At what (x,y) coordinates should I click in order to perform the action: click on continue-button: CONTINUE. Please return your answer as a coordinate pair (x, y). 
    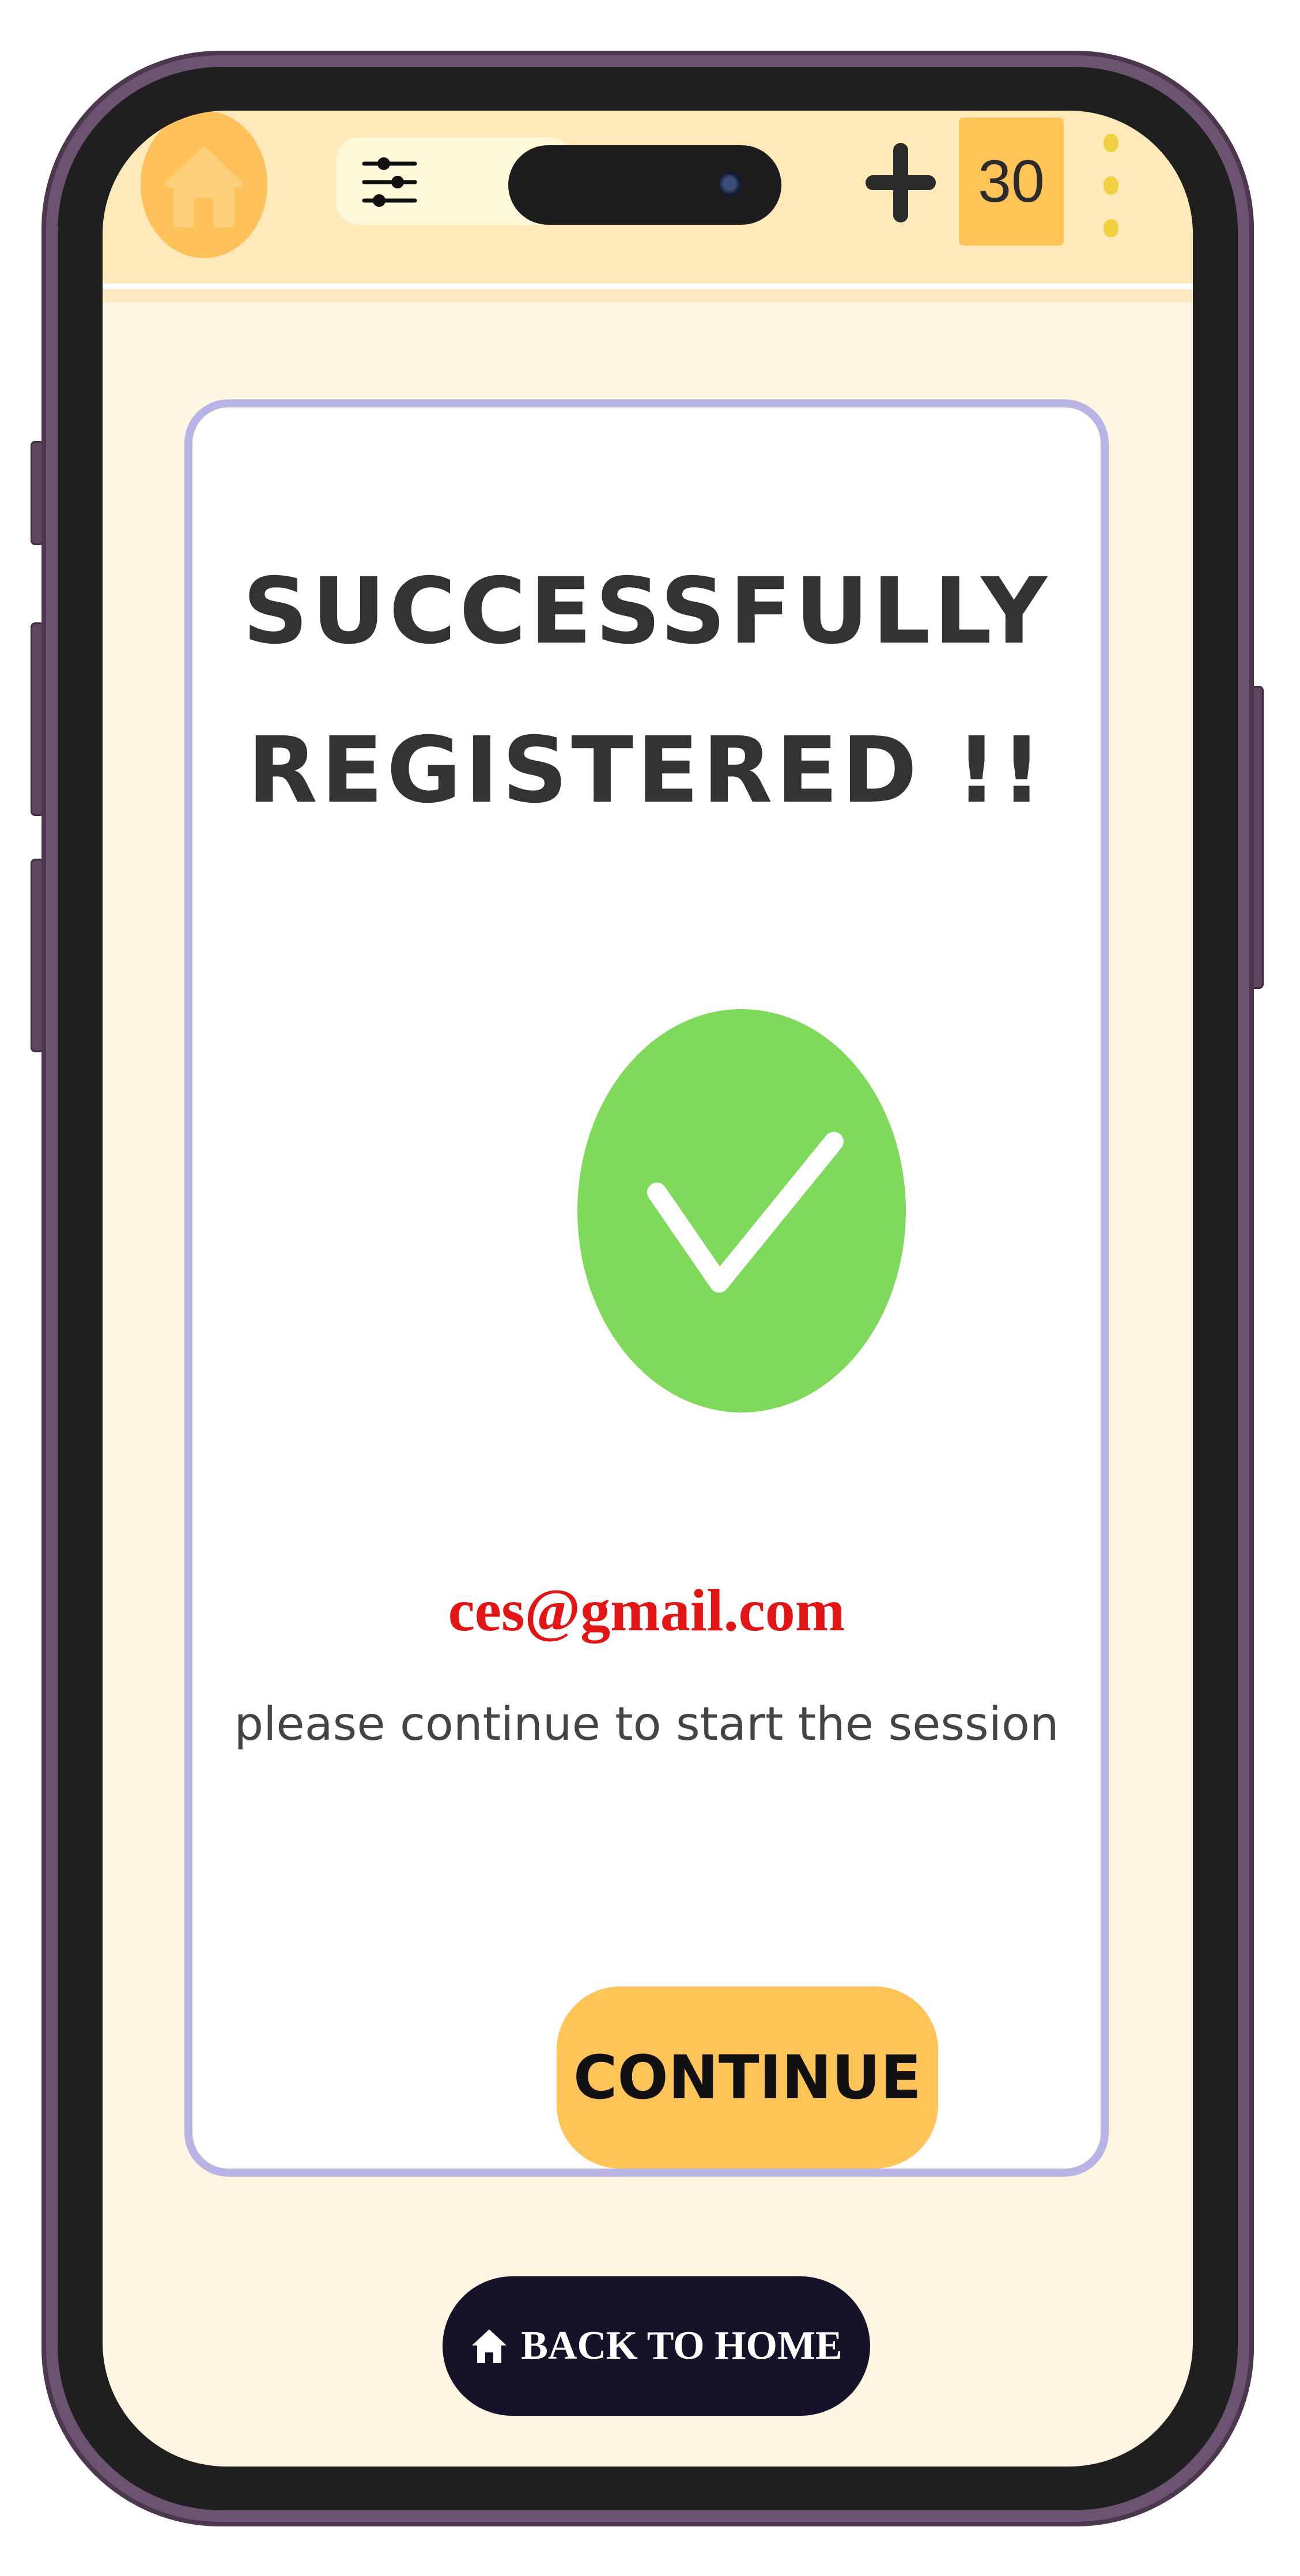
    Looking at the image, I should click on (748, 2077).